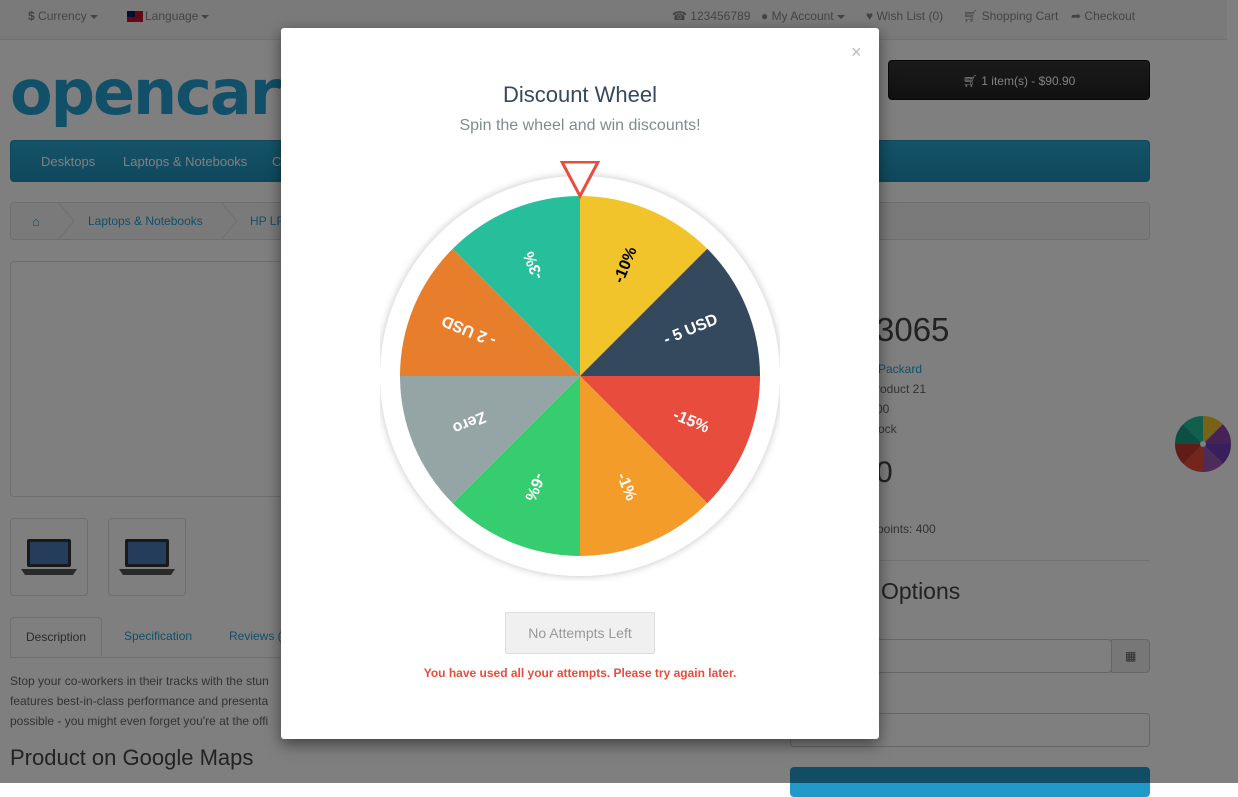 Image resolution: width=1238 pixels, height=797 pixels. What do you see at coordinates (580, 94) in the screenshot?
I see `modal-title: Discount Wheel` at bounding box center [580, 94].